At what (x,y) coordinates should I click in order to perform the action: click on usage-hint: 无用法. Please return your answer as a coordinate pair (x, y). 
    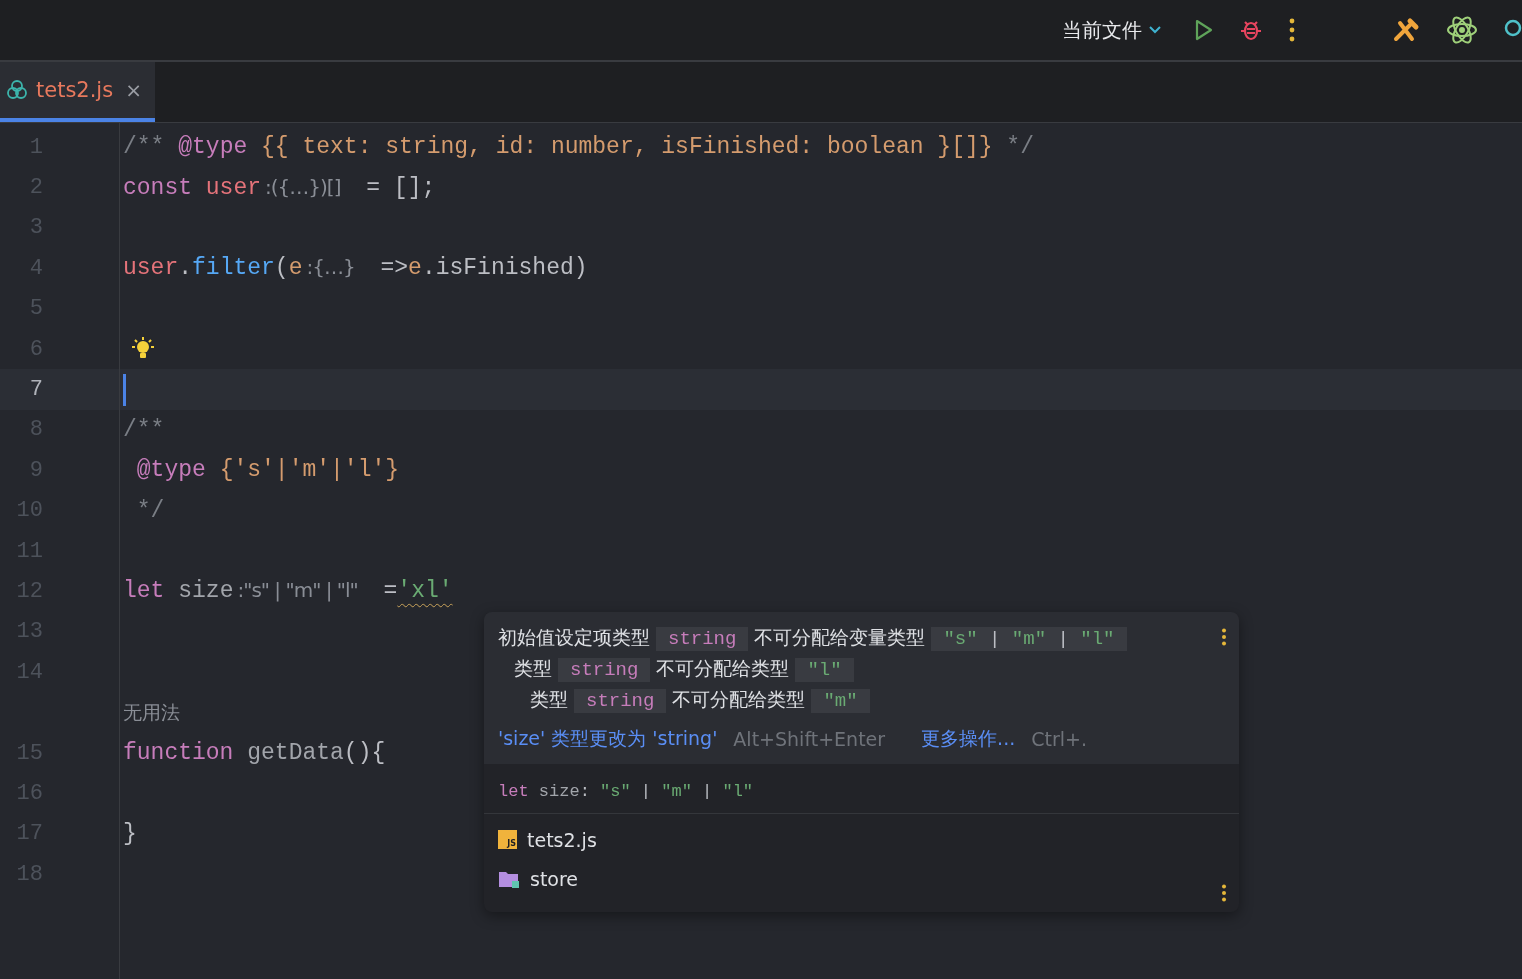
    Looking at the image, I should click on (151, 712).